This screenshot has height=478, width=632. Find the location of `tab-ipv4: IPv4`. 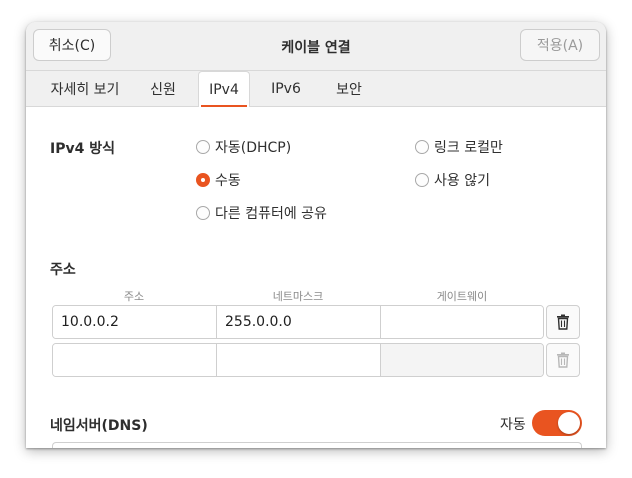

tab-ipv4: IPv4 is located at coordinates (224, 89).